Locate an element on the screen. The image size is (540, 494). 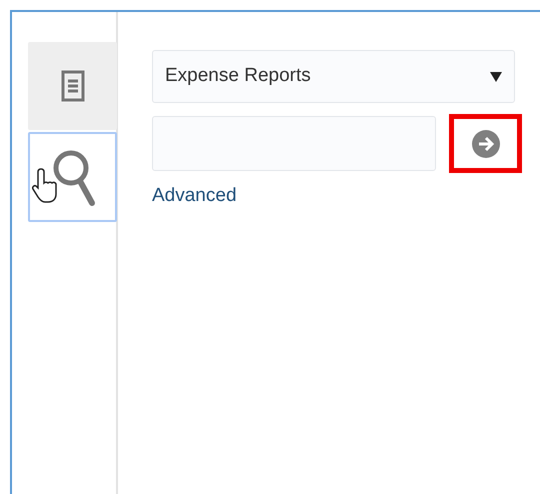
caret-icon is located at coordinates (496, 77).